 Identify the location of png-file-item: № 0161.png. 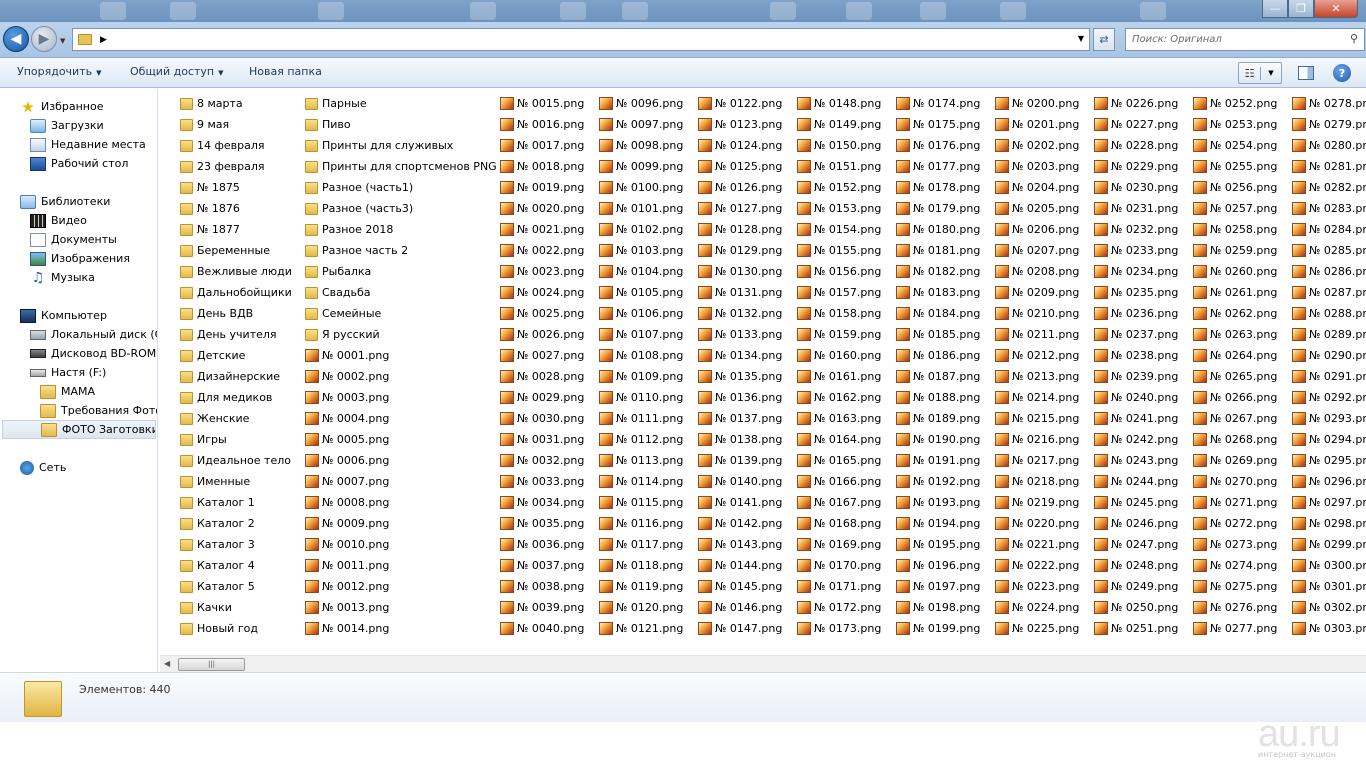
(839, 376).